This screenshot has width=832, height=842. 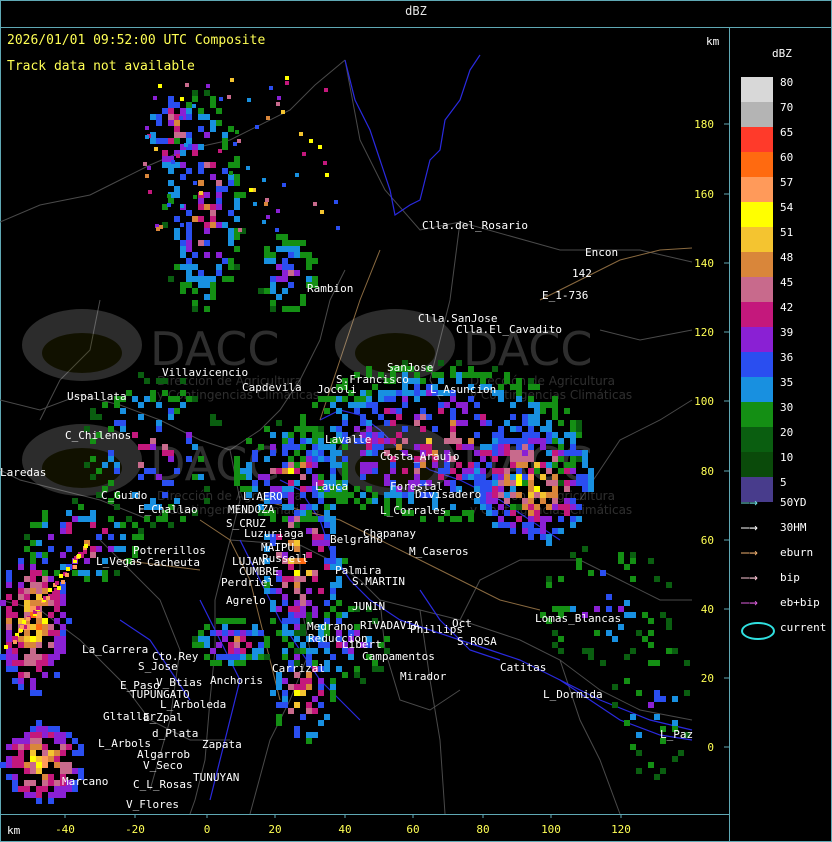 I want to click on place-label: C_Guido, so click(x=124, y=495).